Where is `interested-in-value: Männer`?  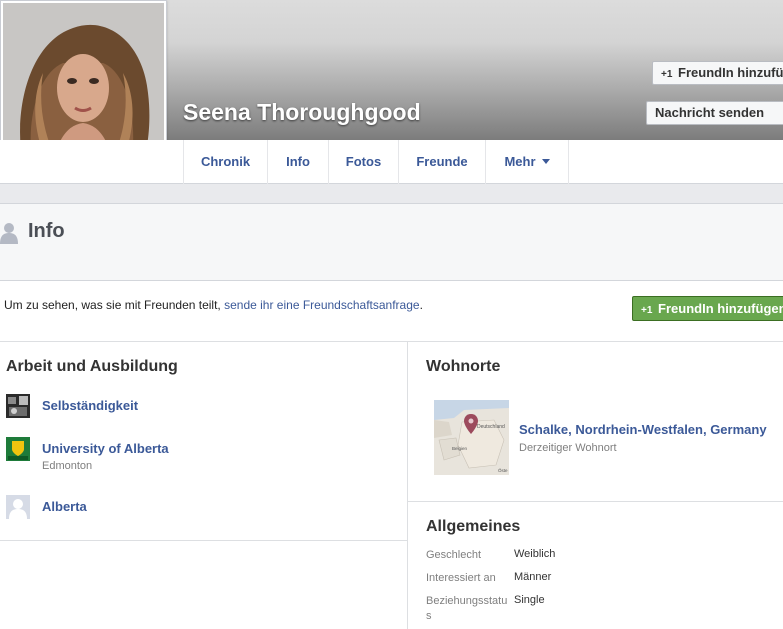 interested-in-value: Männer is located at coordinates (533, 577).